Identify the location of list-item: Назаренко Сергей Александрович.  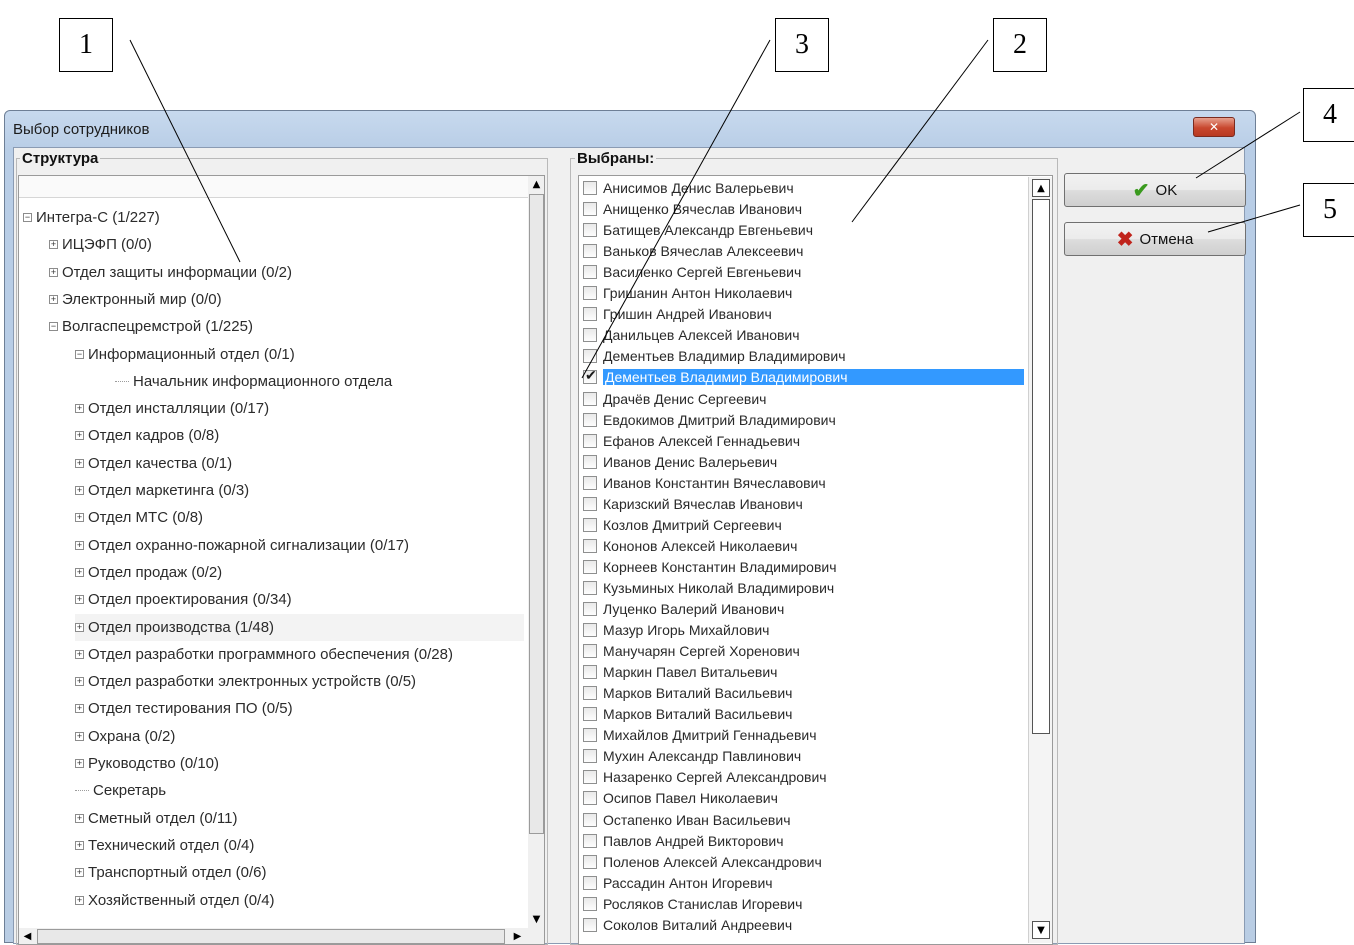
(801, 777).